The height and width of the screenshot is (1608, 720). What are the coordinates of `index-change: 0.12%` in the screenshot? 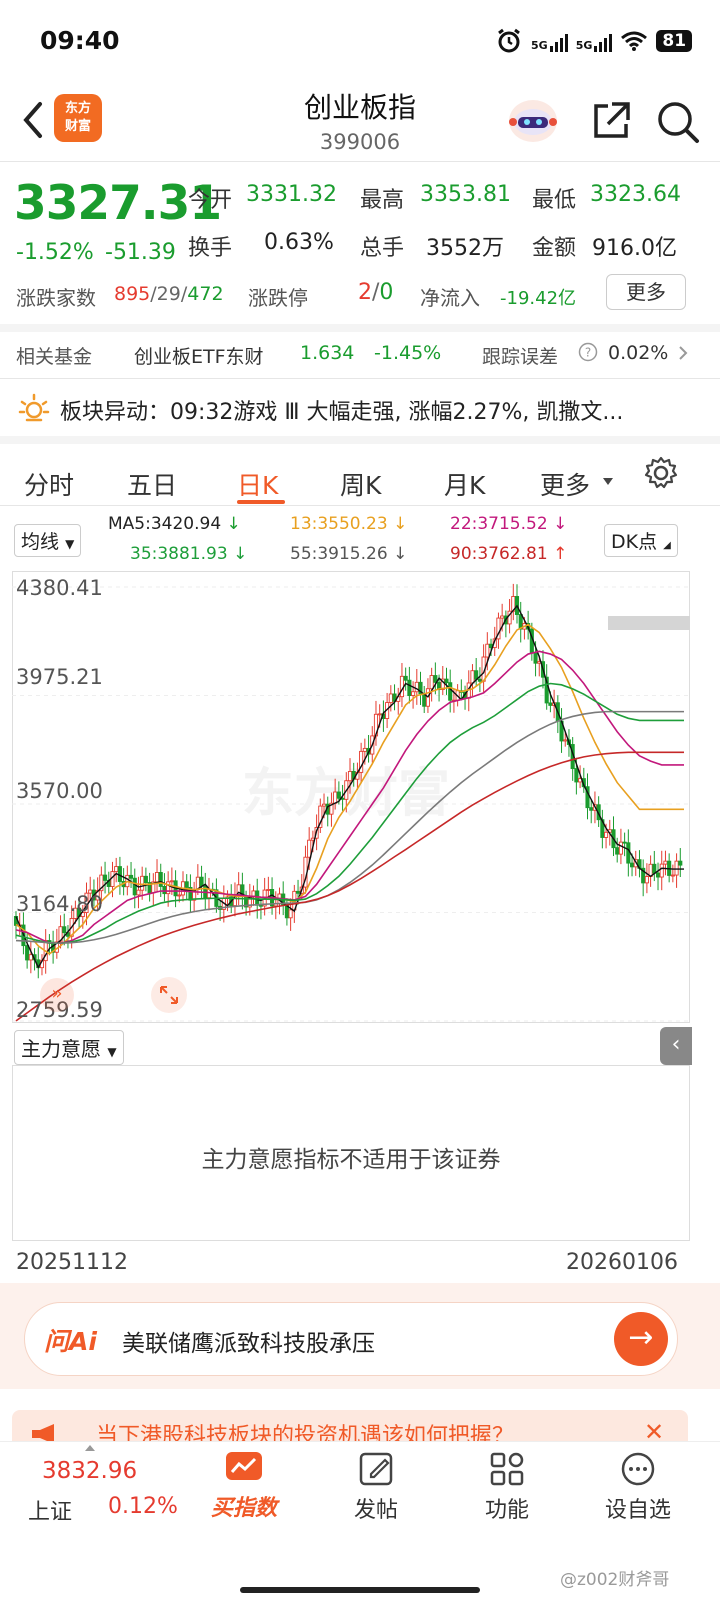 It's located at (143, 1506).